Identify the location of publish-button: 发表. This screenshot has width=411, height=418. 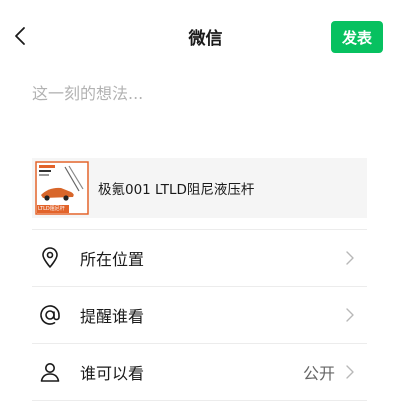
(357, 37).